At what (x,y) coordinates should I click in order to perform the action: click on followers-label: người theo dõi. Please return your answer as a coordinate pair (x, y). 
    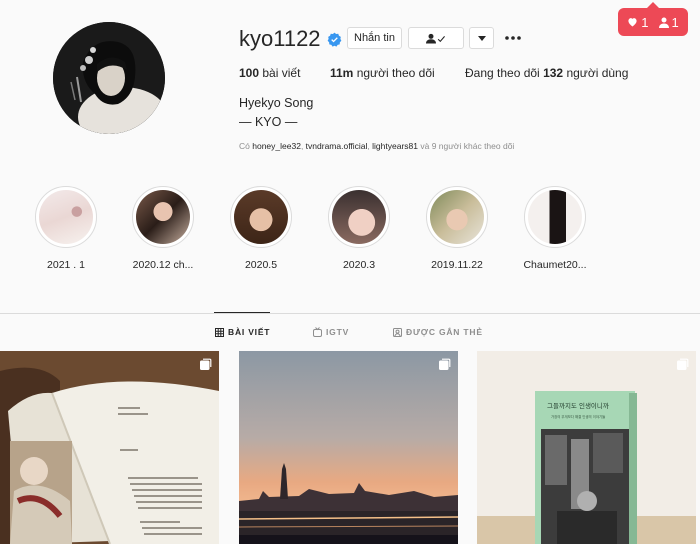
    Looking at the image, I should click on (395, 73).